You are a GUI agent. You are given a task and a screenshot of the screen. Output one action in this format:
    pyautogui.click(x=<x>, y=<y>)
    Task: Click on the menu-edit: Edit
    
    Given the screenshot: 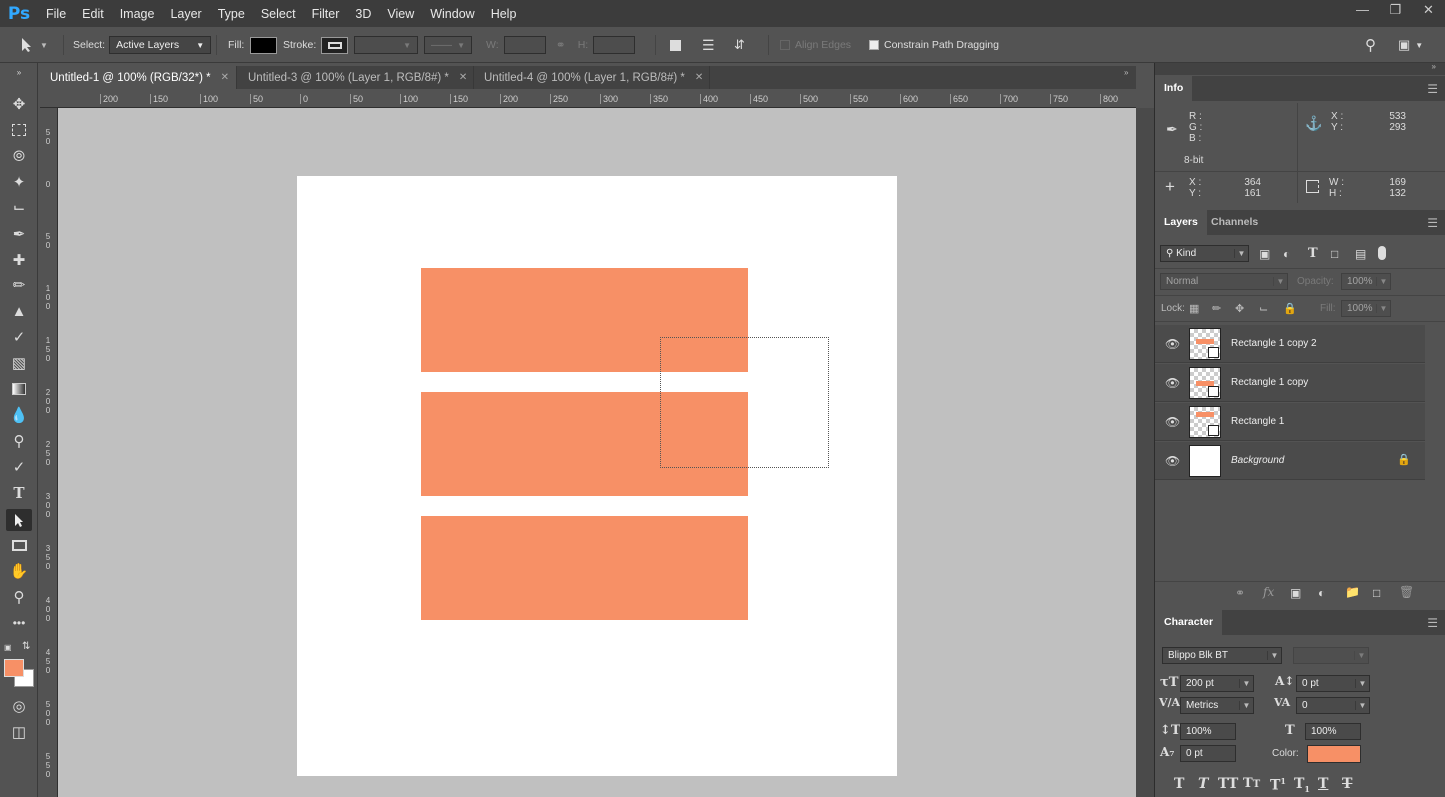 What is the action you would take?
    pyautogui.click(x=93, y=14)
    